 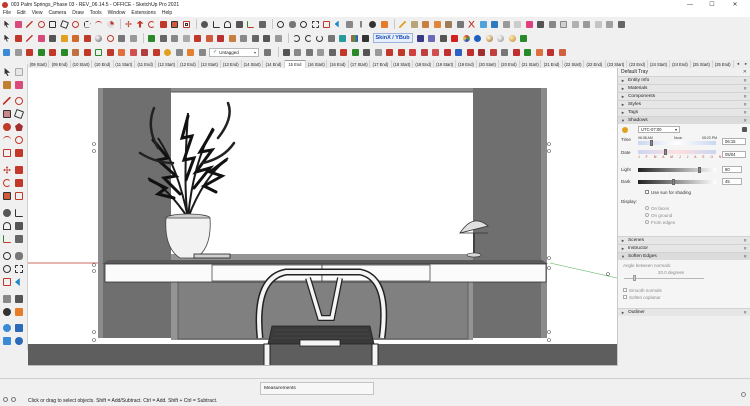 What do you see at coordinates (64, 52) in the screenshot?
I see `left-view-icon` at bounding box center [64, 52].